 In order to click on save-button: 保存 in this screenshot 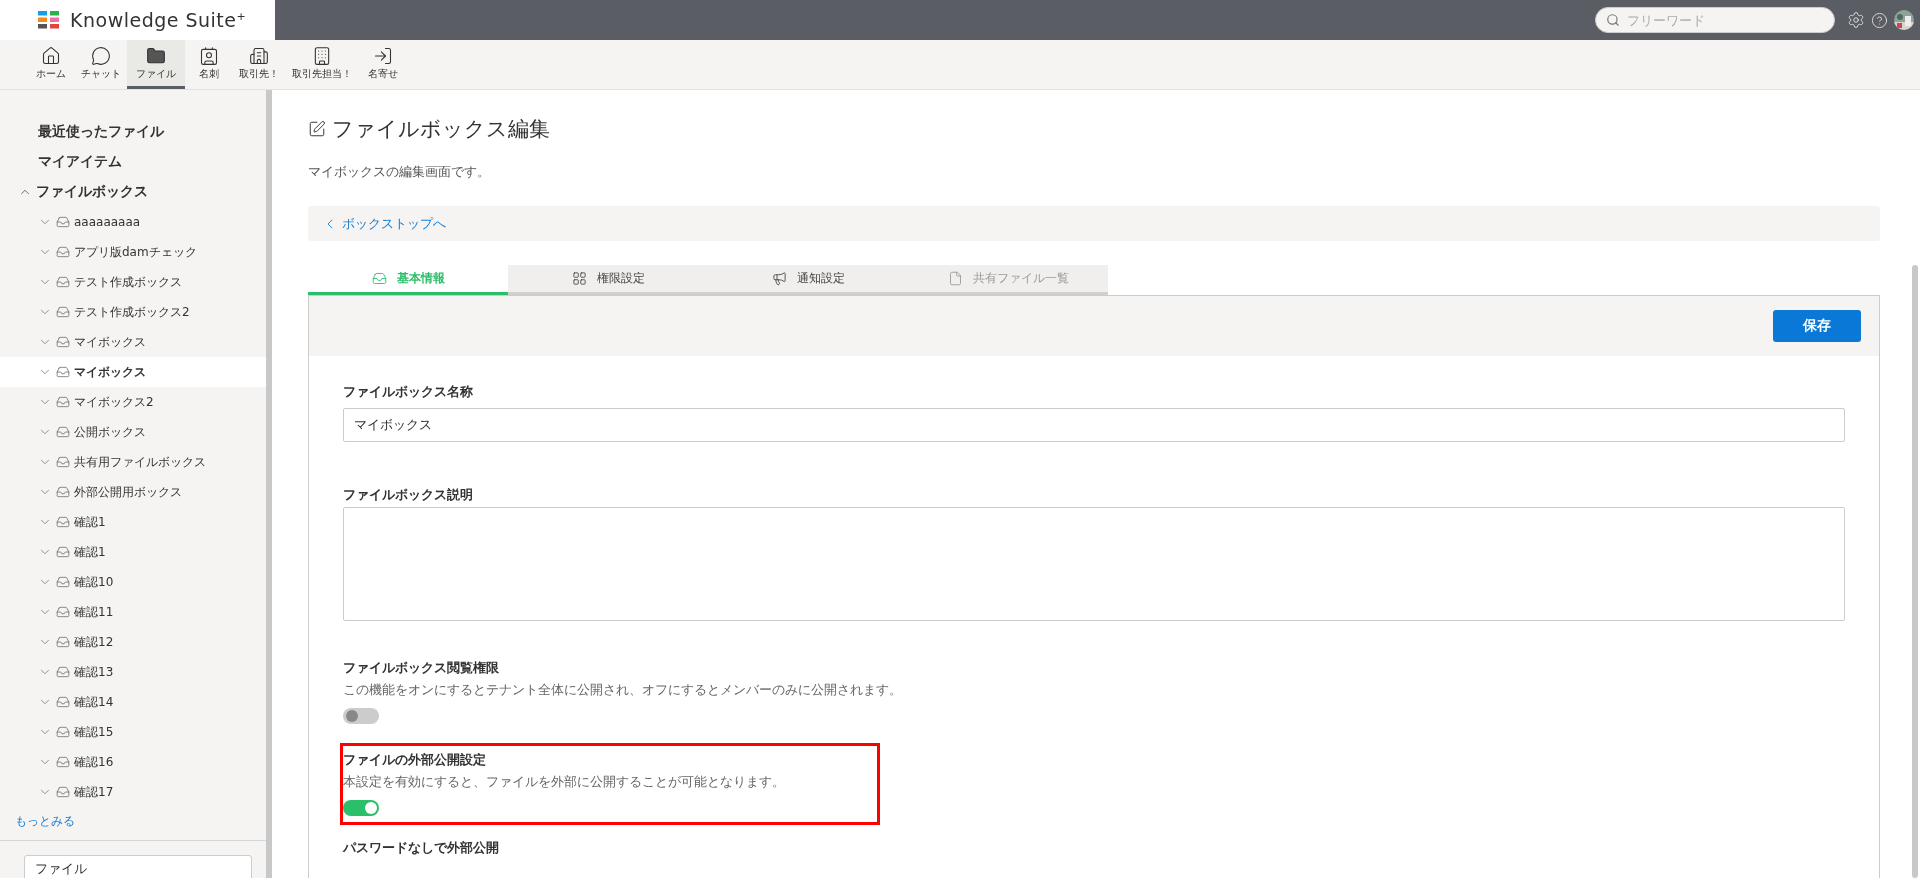, I will do `click(1817, 326)`.